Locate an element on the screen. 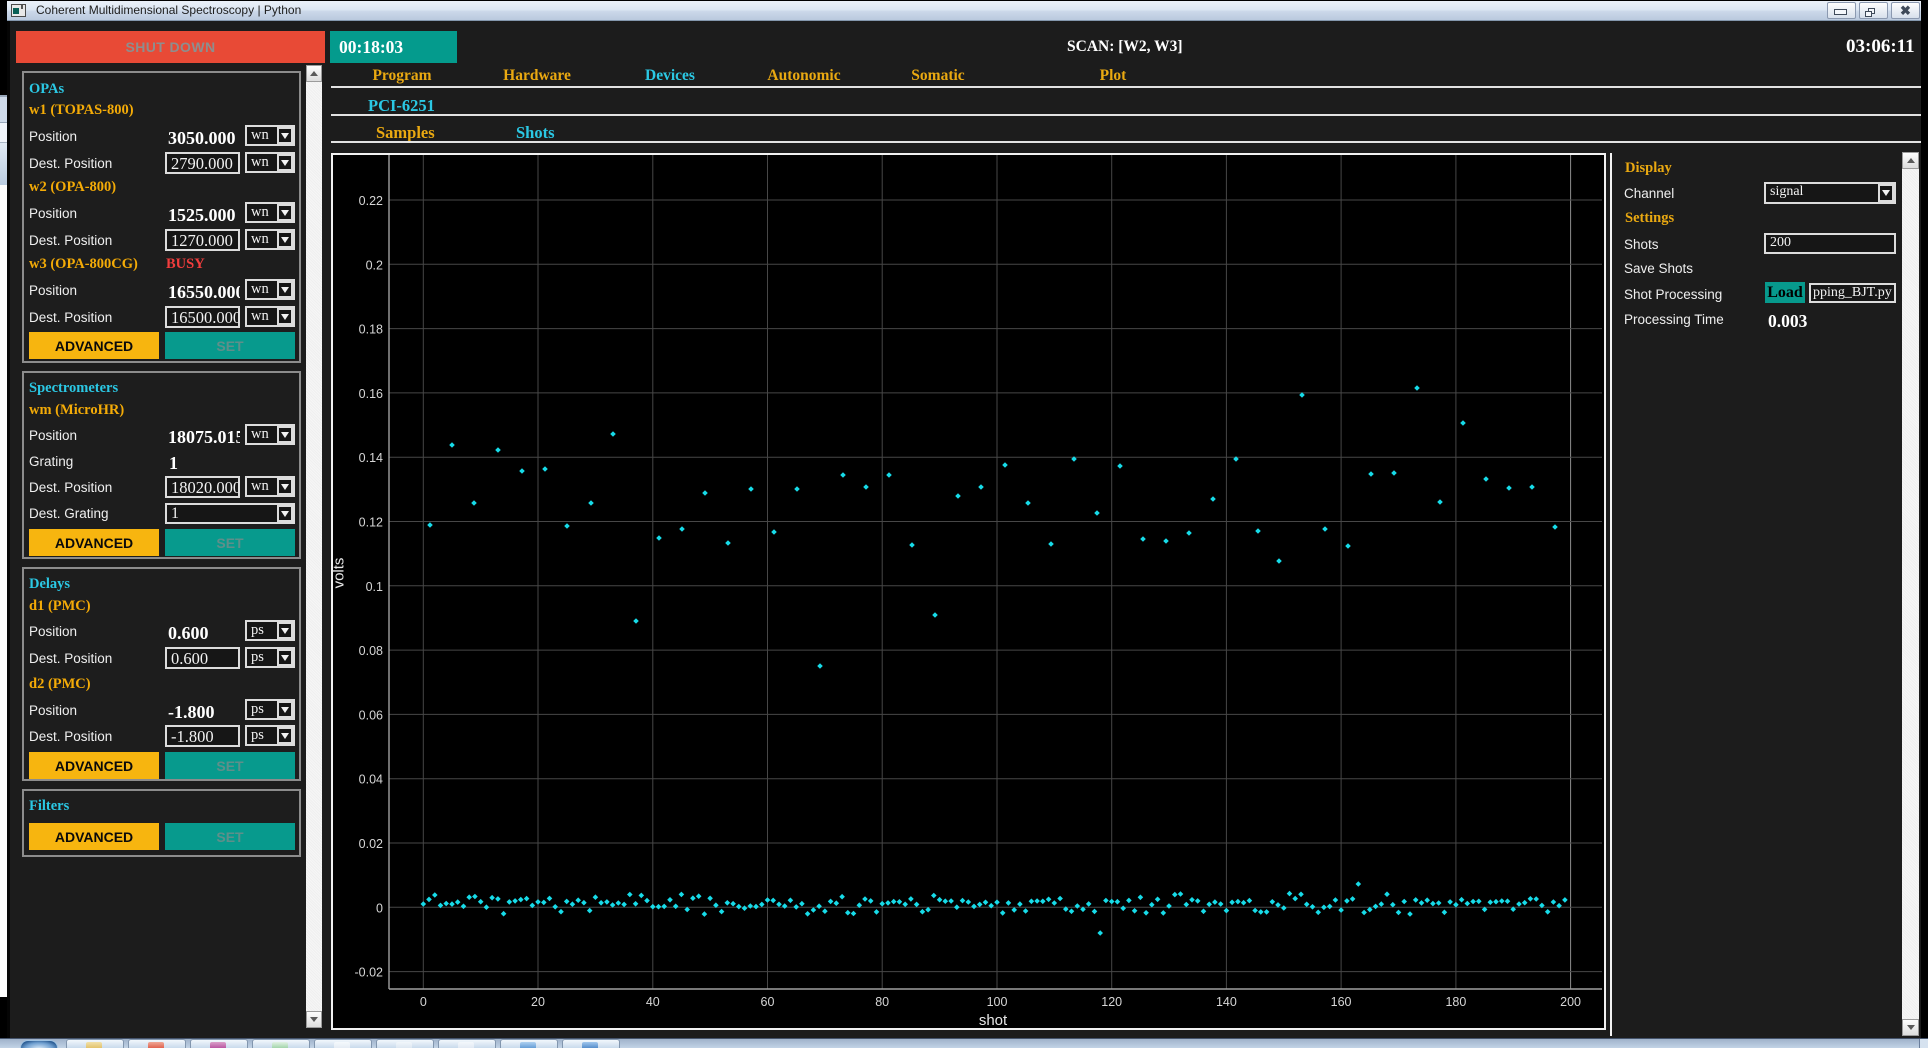 Image resolution: width=1928 pixels, height=1048 pixels. svg-text: 180 is located at coordinates (1455, 1002).